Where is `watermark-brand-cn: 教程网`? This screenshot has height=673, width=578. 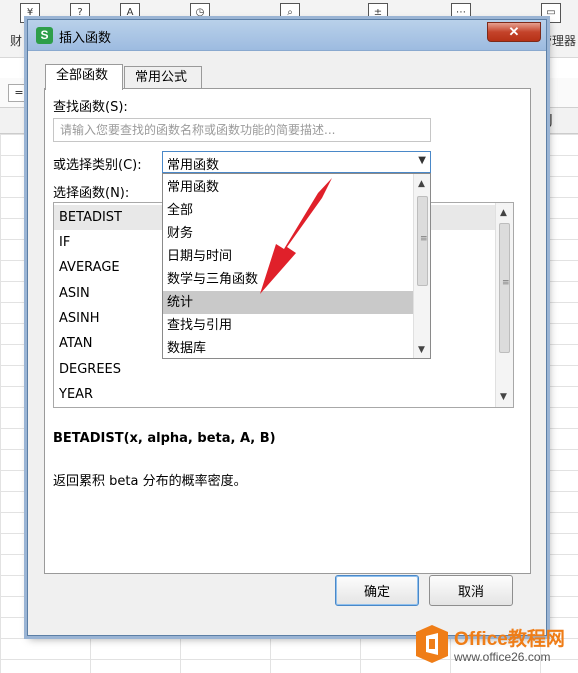
watermark-brand-cn: 教程网 is located at coordinates (536, 639).